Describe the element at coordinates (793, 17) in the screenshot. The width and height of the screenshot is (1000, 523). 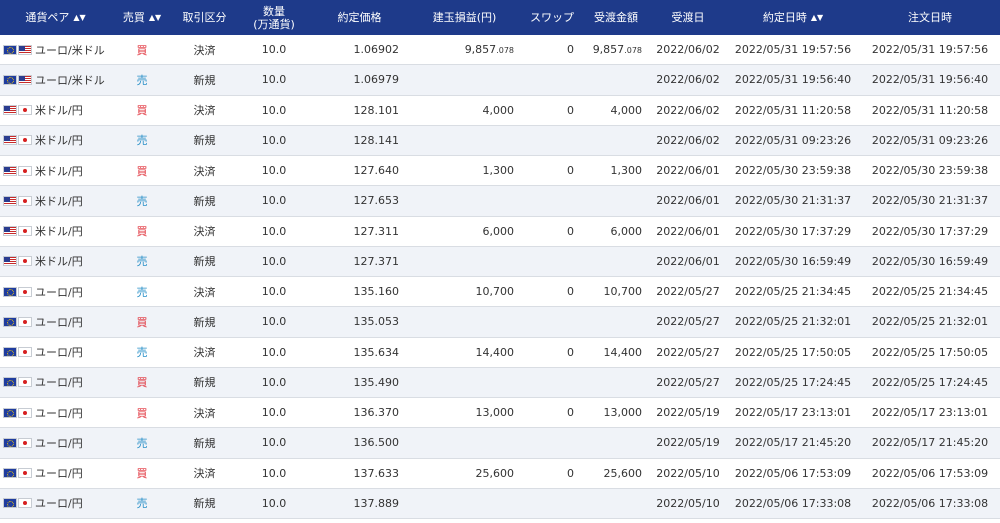
I see `col-header-exec-datetime: 約定日時 ▲▼` at that location.